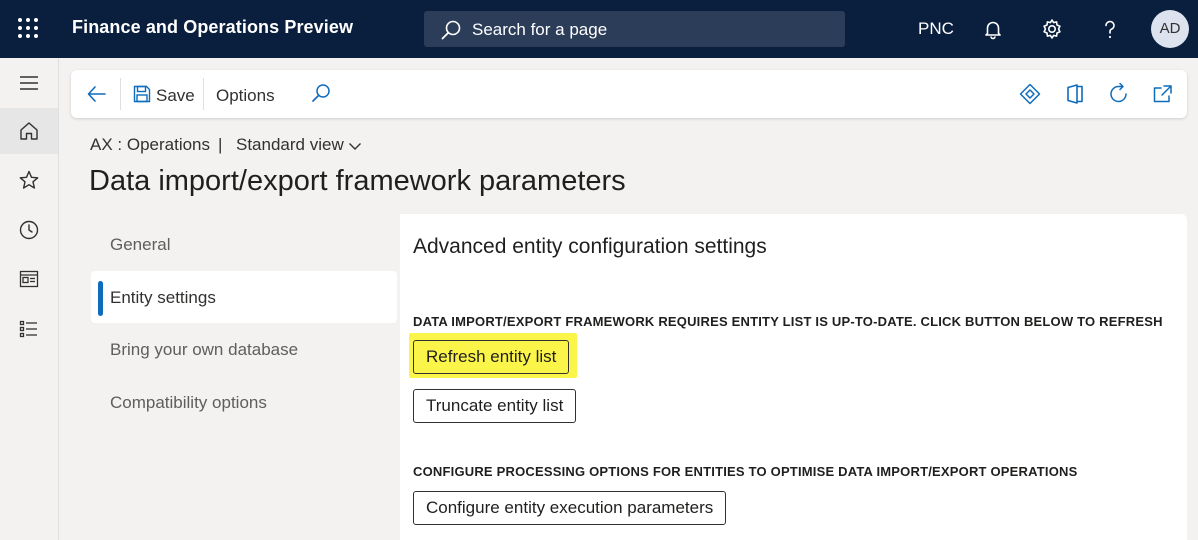 This screenshot has height=540, width=1198. I want to click on hamburger-icon, so click(29, 83).